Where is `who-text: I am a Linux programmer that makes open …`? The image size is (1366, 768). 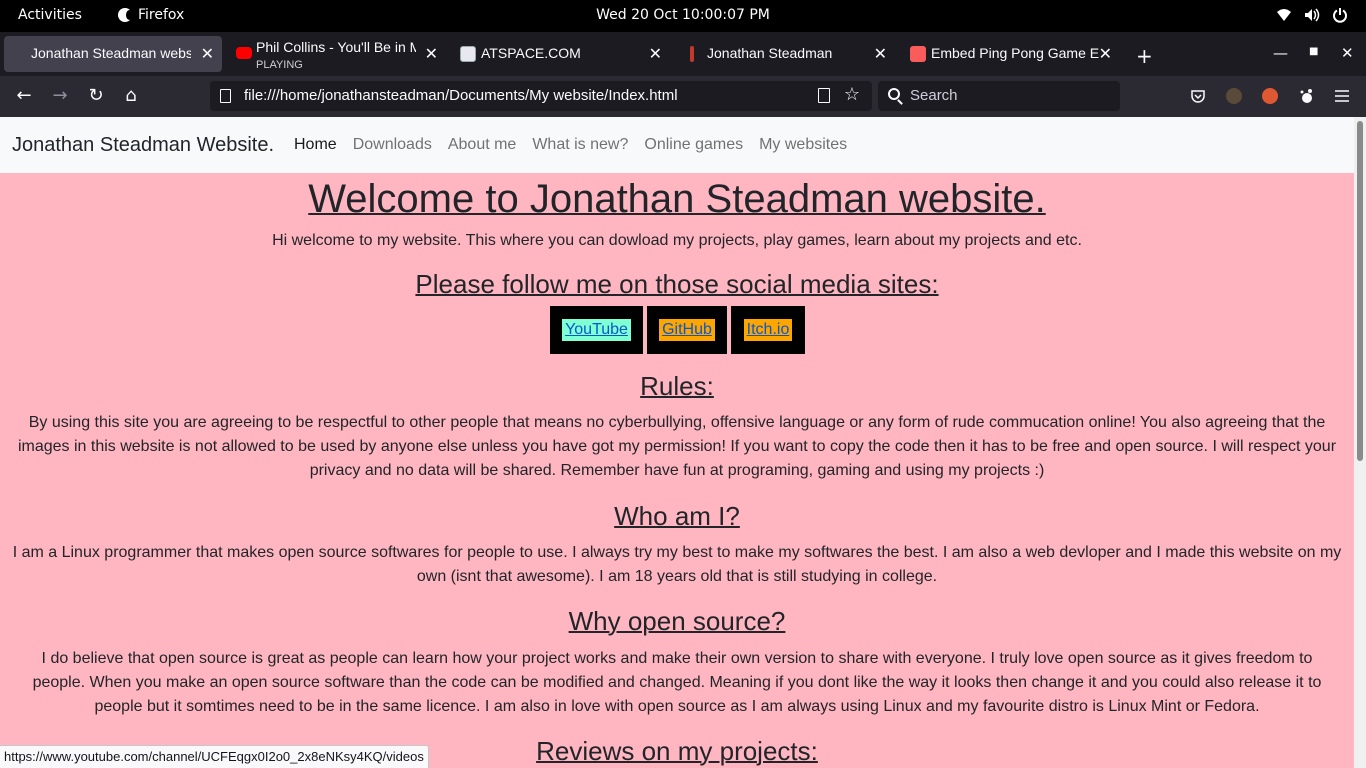 who-text: I am a Linux programmer that makes open … is located at coordinates (677, 564).